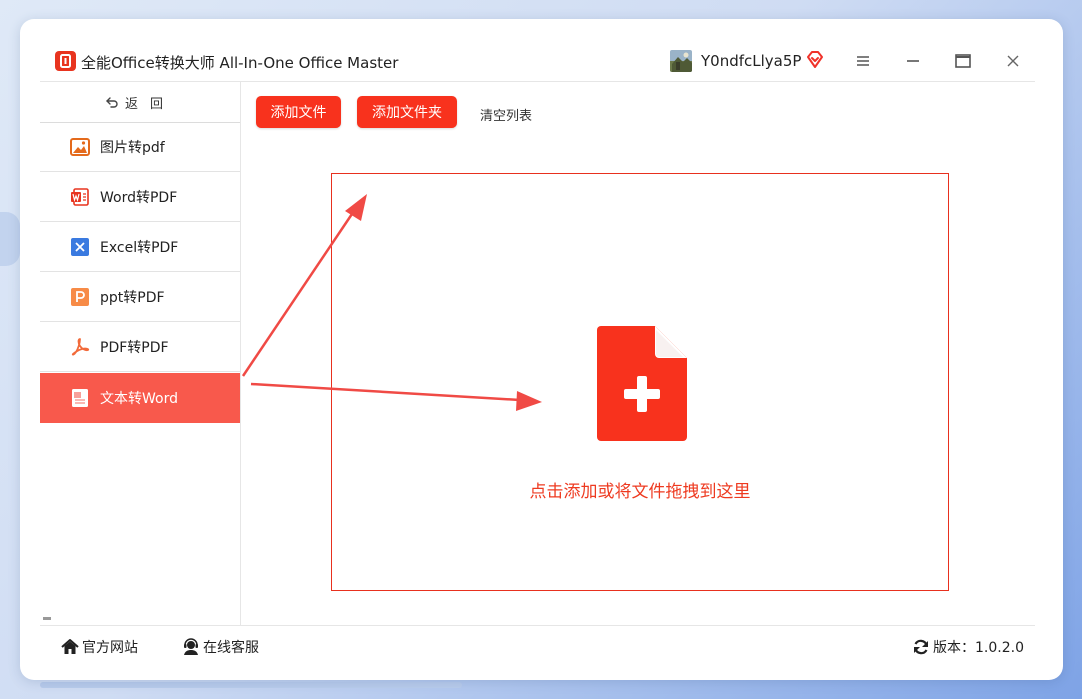 The width and height of the screenshot is (1082, 699). Describe the element at coordinates (47, 618) in the screenshot. I see `scroll-indicator` at that location.